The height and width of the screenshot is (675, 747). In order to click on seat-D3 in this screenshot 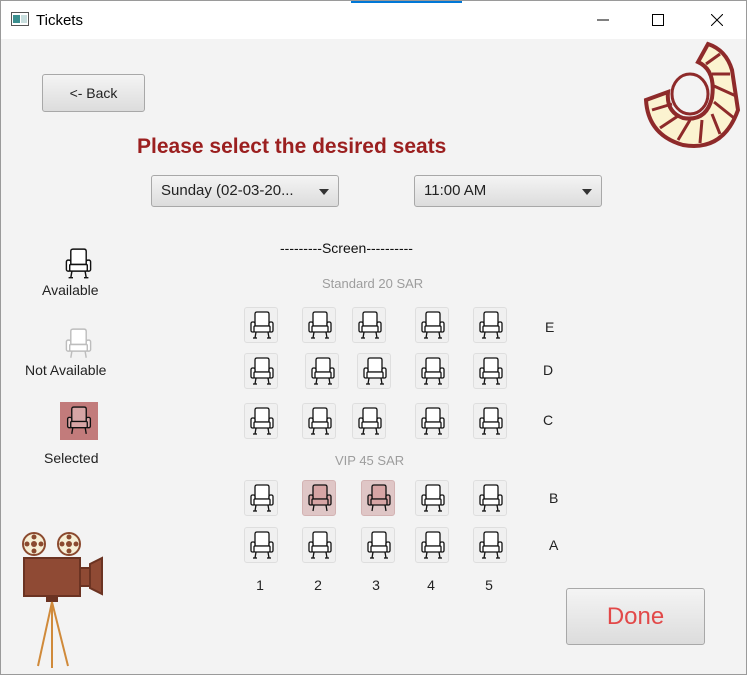, I will do `click(374, 371)`.